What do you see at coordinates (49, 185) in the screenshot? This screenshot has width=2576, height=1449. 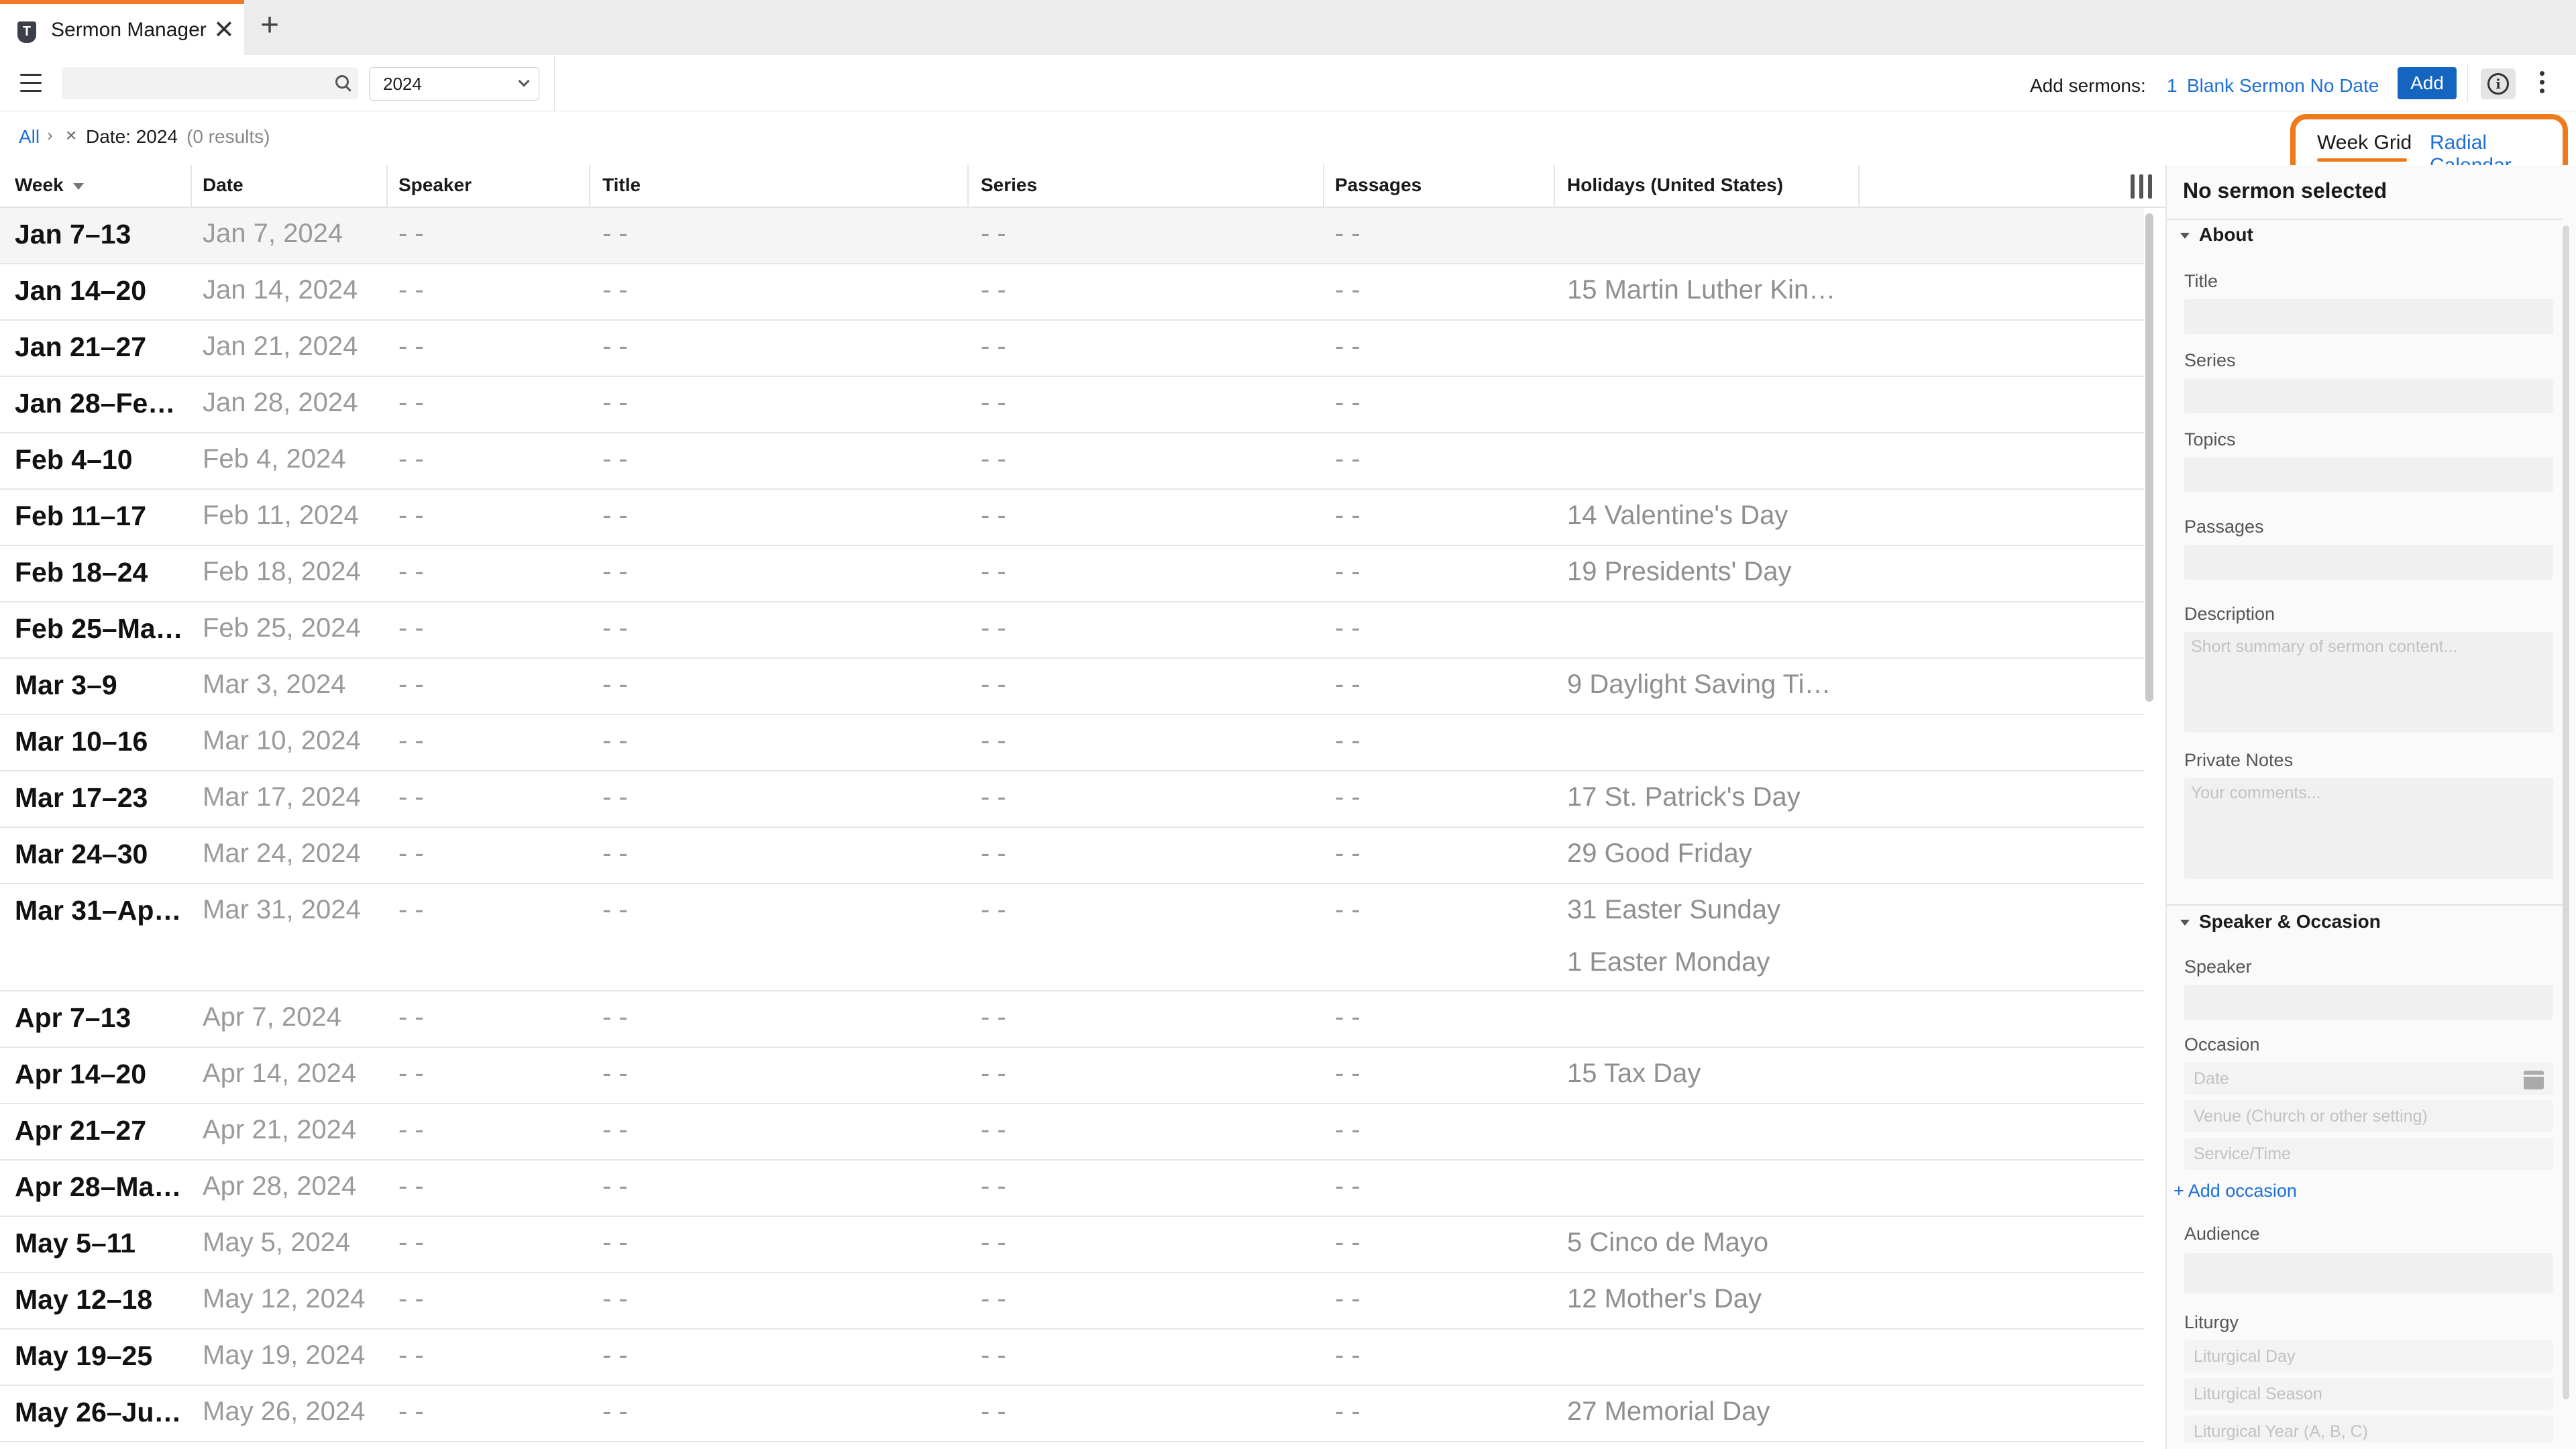 I see `column-header-week: Week` at bounding box center [49, 185].